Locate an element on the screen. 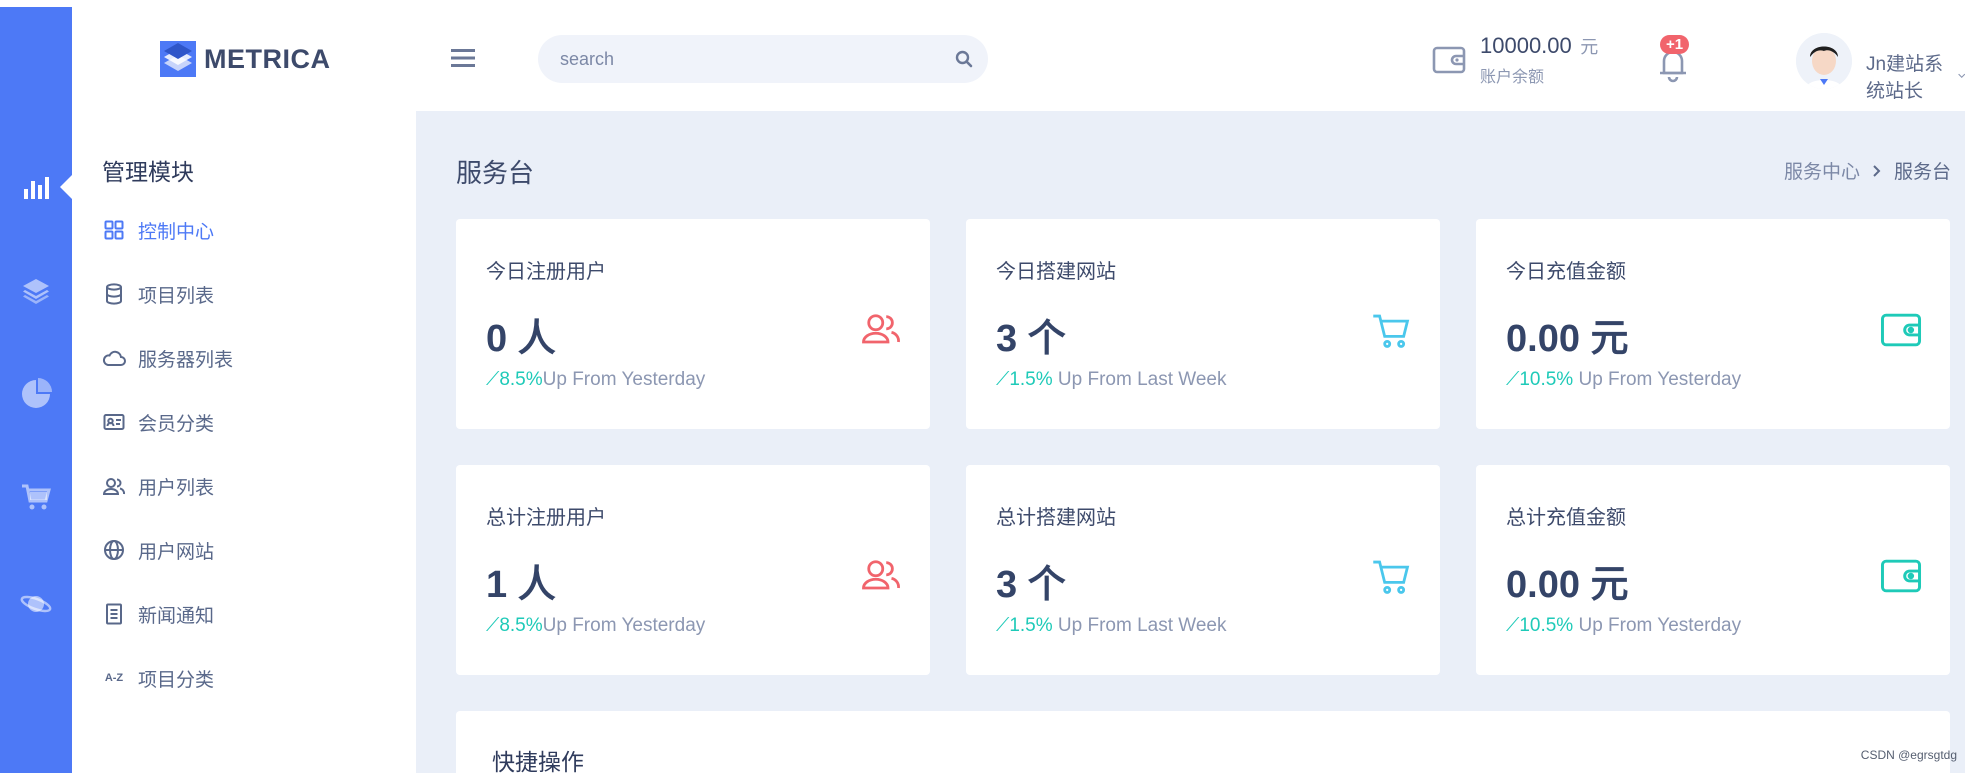 The image size is (1965, 773). sidebar-item-label: 控制中心 is located at coordinates (176, 232).